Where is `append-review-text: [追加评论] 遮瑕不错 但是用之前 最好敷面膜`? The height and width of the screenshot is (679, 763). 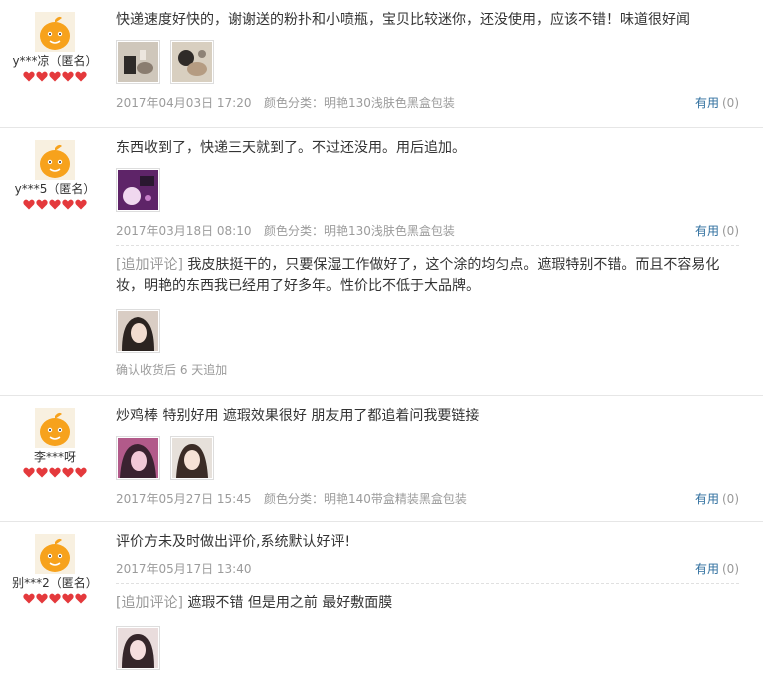 append-review-text: [追加评论] 遮瑕不错 但是用之前 最好敷面膜 is located at coordinates (427, 603).